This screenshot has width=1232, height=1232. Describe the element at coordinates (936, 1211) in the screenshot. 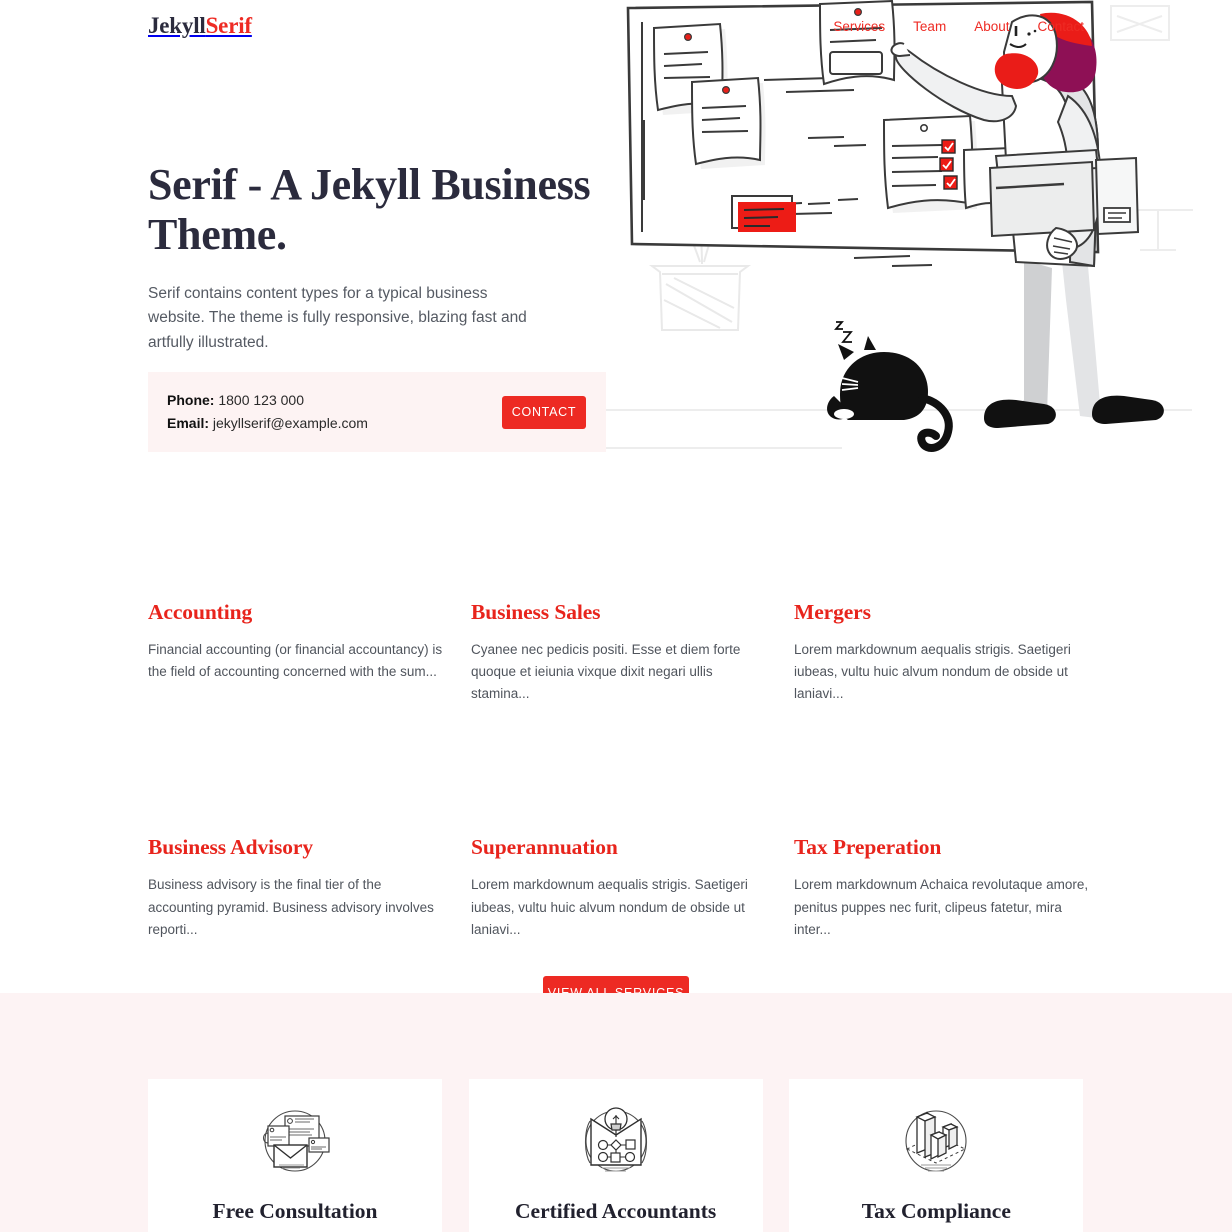

I see `feature-title: Tax Compliance` at that location.